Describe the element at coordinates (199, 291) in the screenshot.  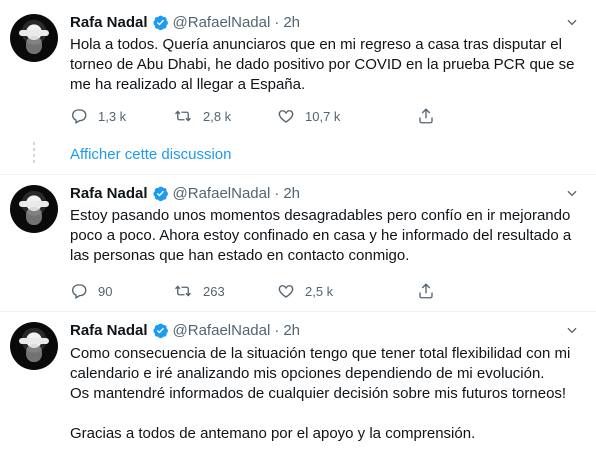
I see `retweet-button: 263` at that location.